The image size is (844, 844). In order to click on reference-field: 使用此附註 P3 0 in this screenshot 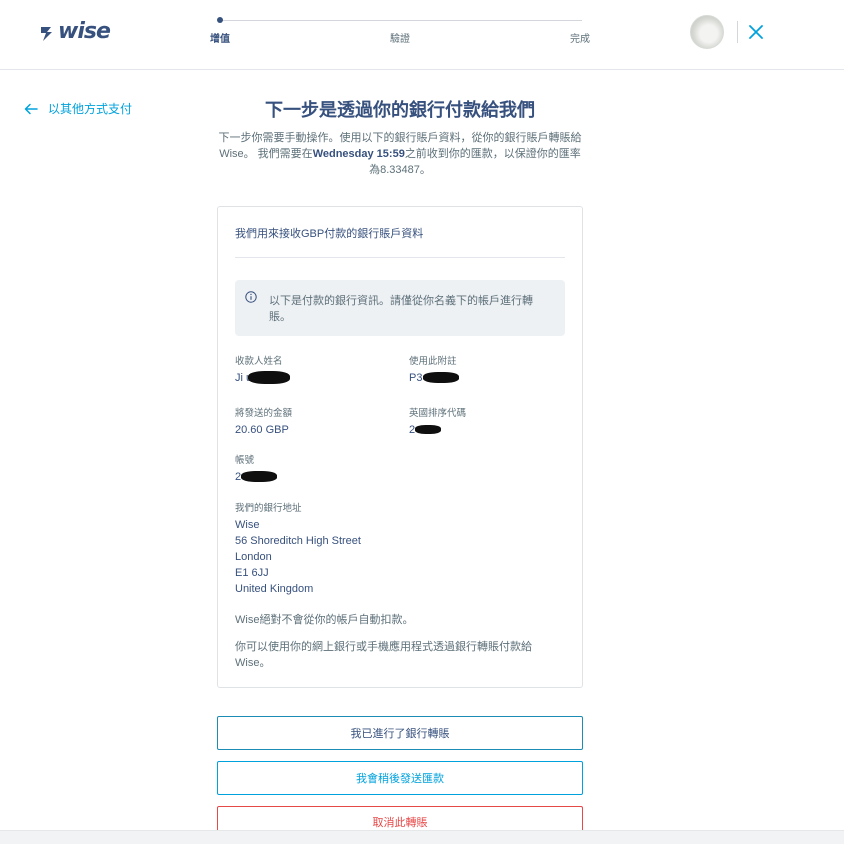, I will do `click(434, 370)`.